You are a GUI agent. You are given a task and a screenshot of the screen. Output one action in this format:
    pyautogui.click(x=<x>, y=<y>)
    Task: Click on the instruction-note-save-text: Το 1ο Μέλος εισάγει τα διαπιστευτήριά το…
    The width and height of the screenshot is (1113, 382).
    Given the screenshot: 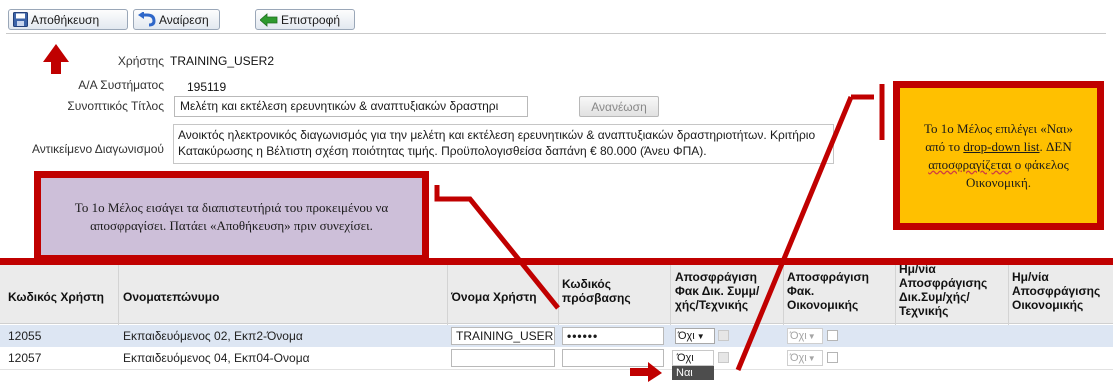 What is the action you would take?
    pyautogui.click(x=231, y=216)
    